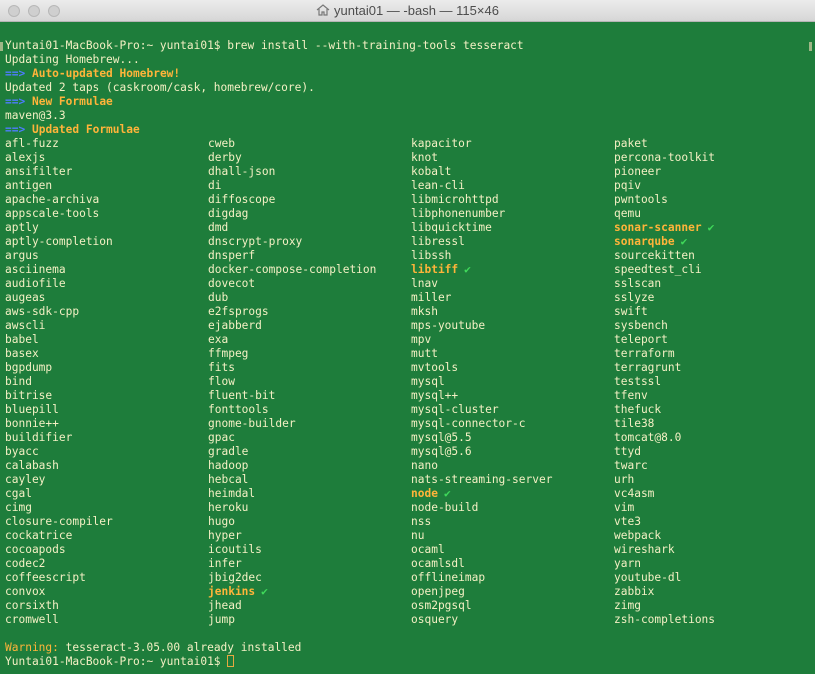  Describe the element at coordinates (59, 536) in the screenshot. I see `formula-item: cockatrice` at that location.